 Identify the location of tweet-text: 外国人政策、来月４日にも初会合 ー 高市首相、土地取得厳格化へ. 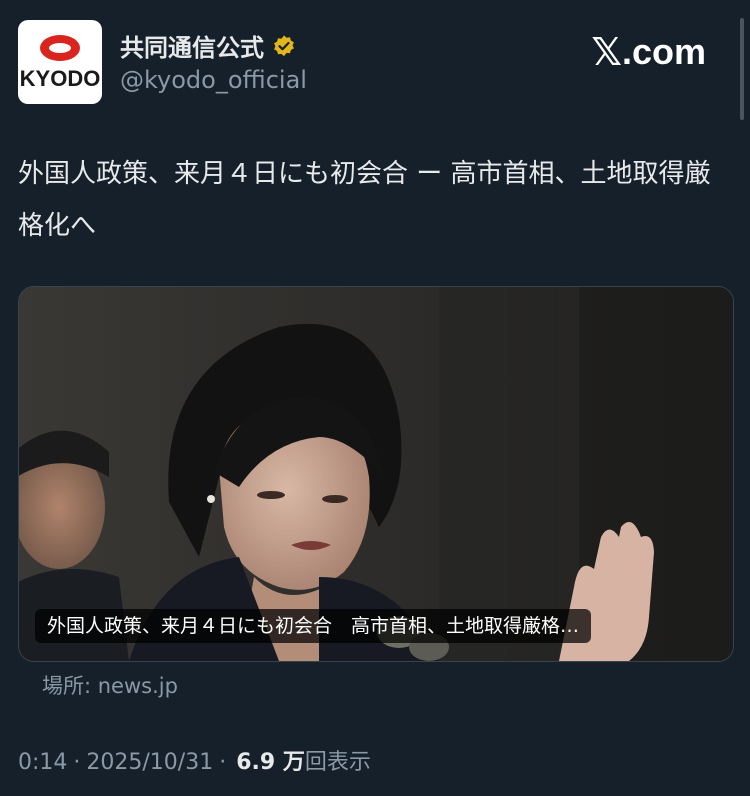
(364, 200).